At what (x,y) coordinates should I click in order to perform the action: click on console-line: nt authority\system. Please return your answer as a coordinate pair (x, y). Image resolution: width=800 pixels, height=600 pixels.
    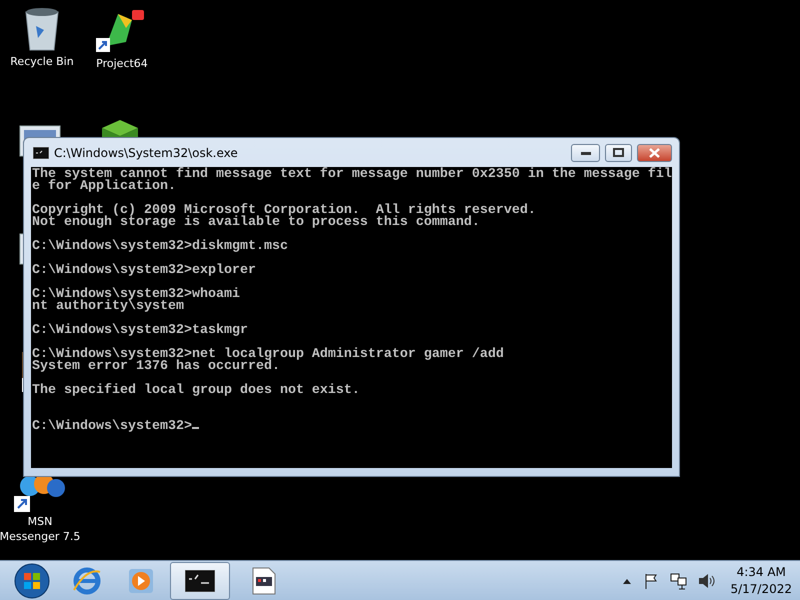
    Looking at the image, I should click on (108, 306).